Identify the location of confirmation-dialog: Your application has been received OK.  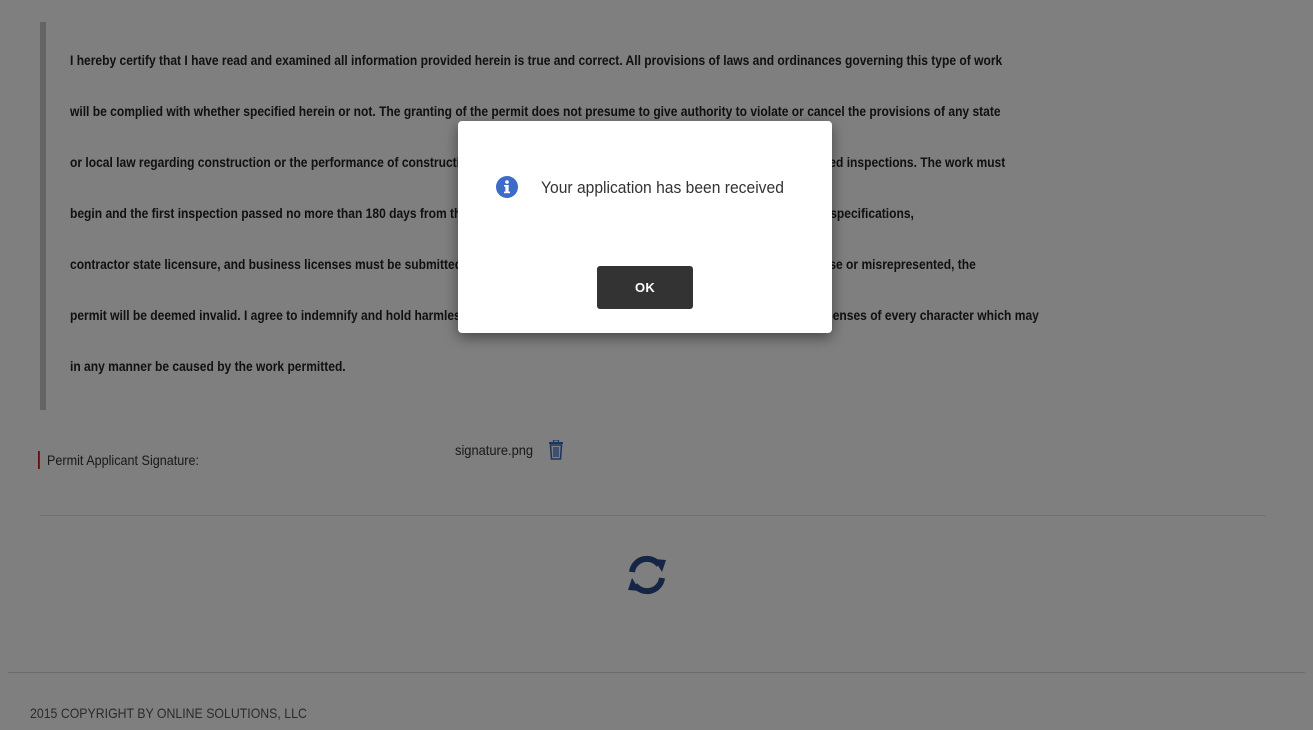
(645, 227).